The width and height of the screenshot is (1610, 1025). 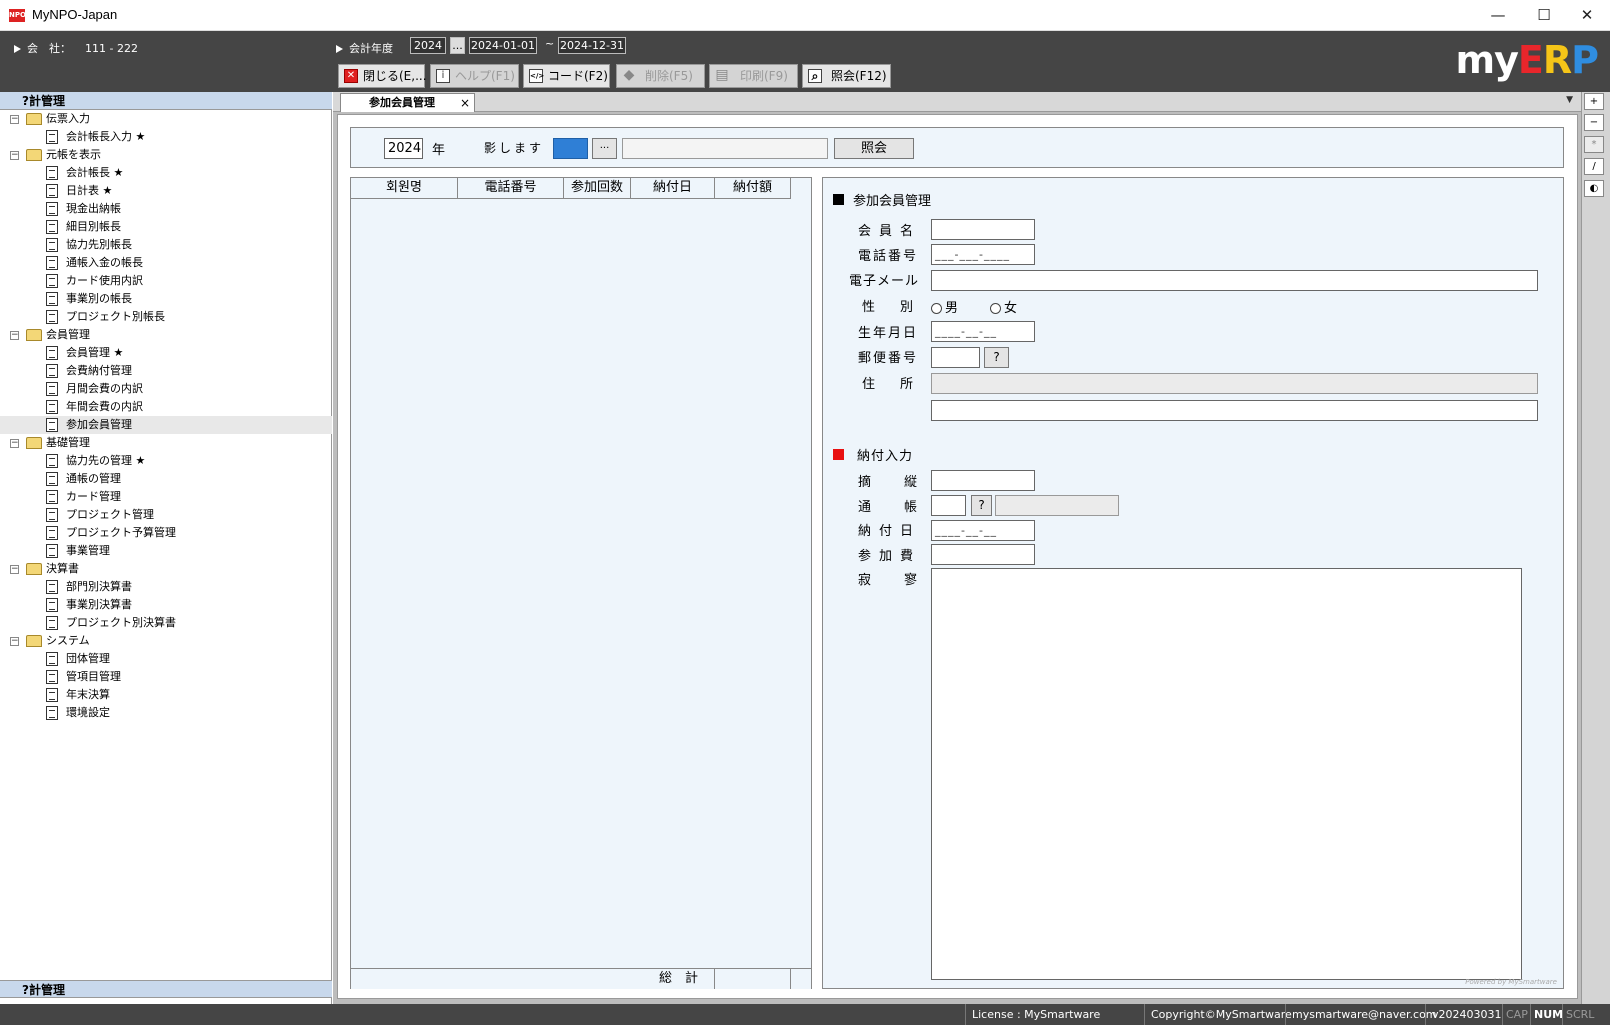 I want to click on tab-participant-management: 参加会員管理 ×, so click(x=407, y=102).